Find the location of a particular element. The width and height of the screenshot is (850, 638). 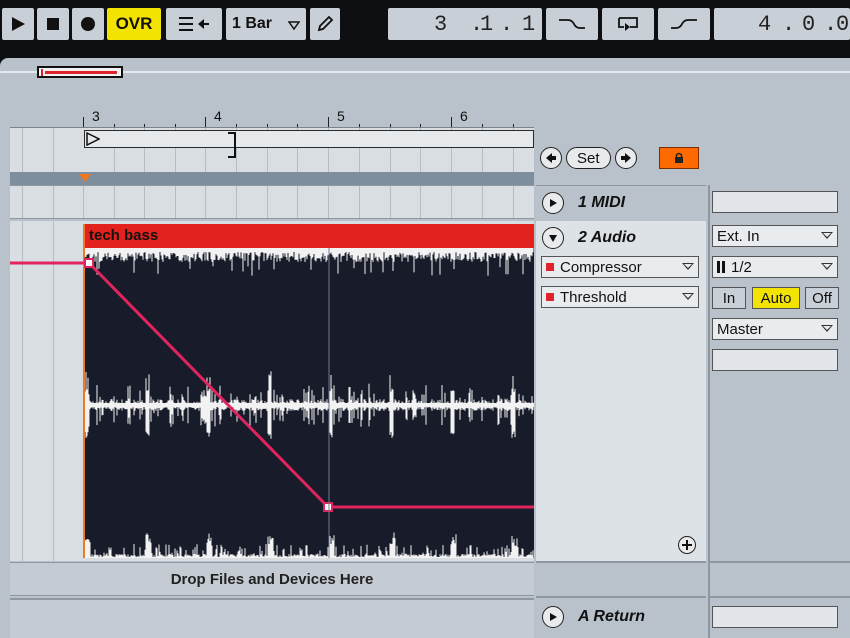

device-chooser: Compressor is located at coordinates (620, 267).